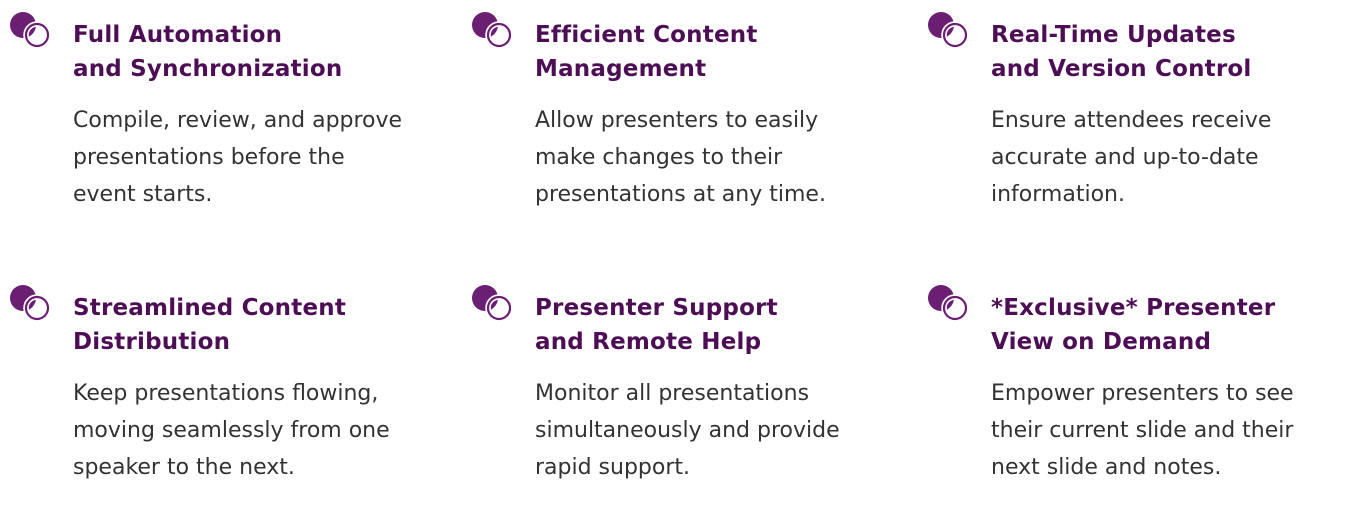 Image resolution: width=1354 pixels, height=509 pixels. I want to click on feature-description-line: Monitor all presentations, so click(672, 393).